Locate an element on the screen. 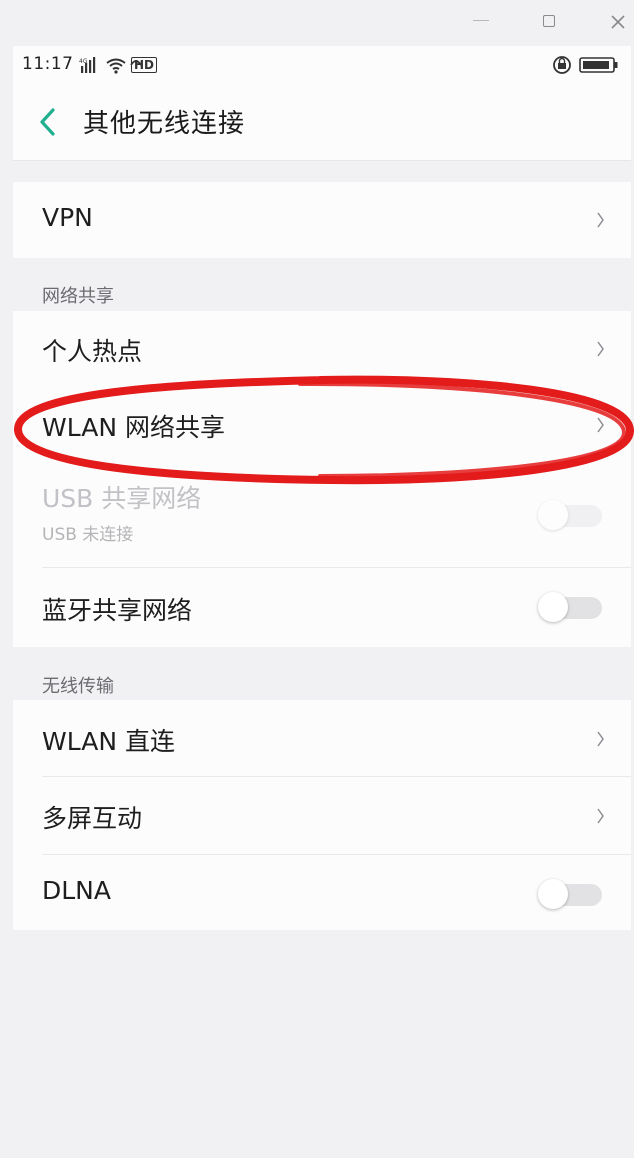 The image size is (634, 1158). row-label: 个人热点 is located at coordinates (92, 351).